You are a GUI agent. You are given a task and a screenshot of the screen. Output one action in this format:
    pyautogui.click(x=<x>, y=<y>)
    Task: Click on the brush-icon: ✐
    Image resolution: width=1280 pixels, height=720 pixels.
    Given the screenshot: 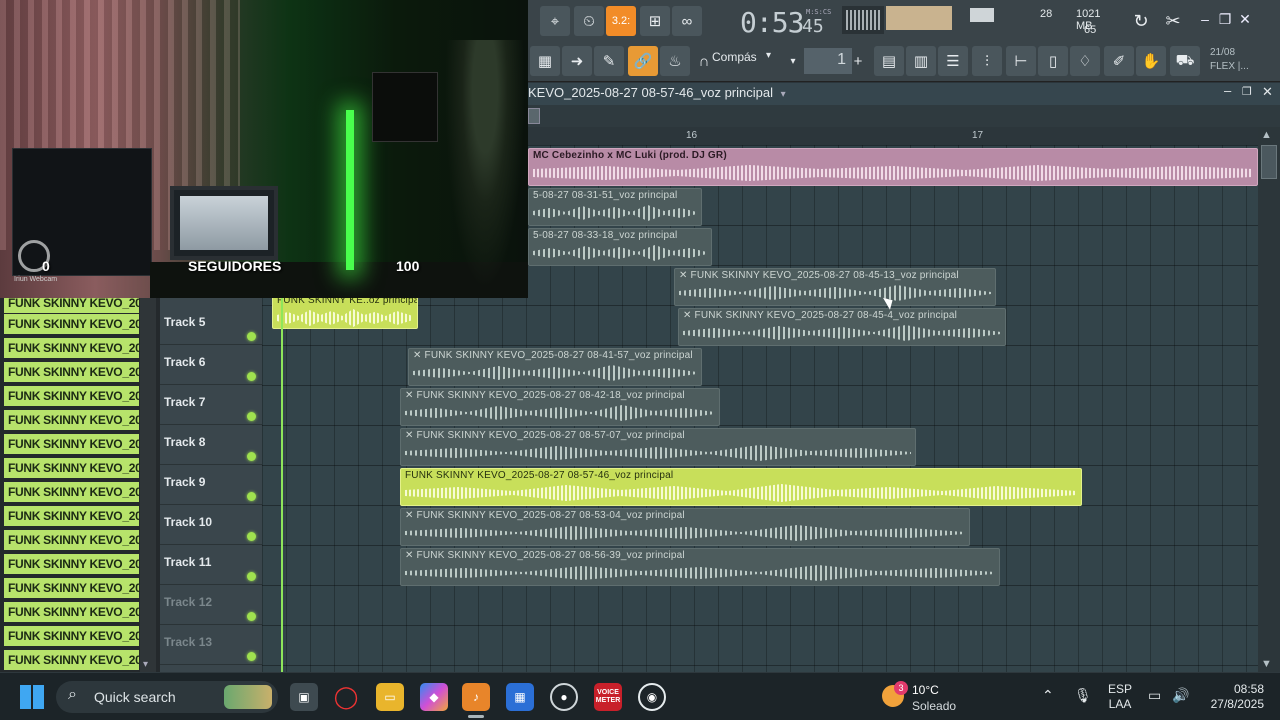 What is the action you would take?
    pyautogui.click(x=1119, y=61)
    